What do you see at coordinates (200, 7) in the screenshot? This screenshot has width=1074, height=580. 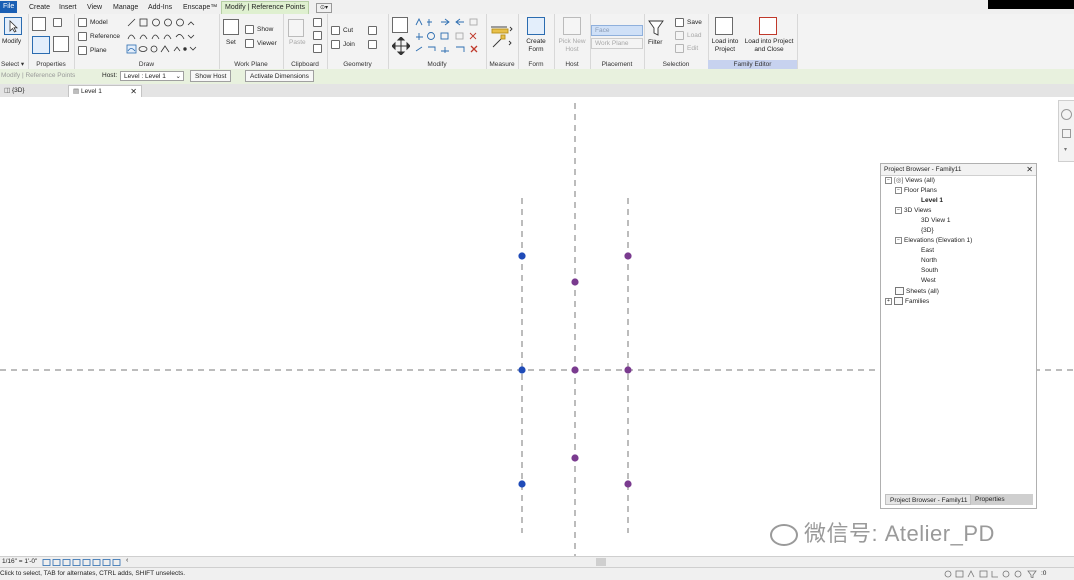 I see `tab-enscape: Enscape™` at bounding box center [200, 7].